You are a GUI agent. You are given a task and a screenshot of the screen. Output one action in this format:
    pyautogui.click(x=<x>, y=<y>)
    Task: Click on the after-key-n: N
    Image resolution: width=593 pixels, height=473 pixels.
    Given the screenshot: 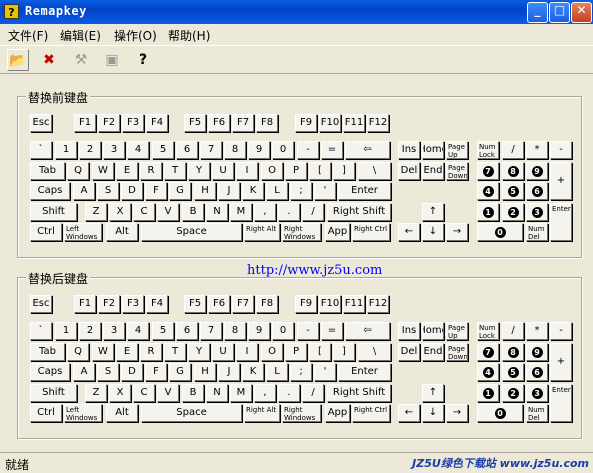 What is the action you would take?
    pyautogui.click(x=217, y=393)
    